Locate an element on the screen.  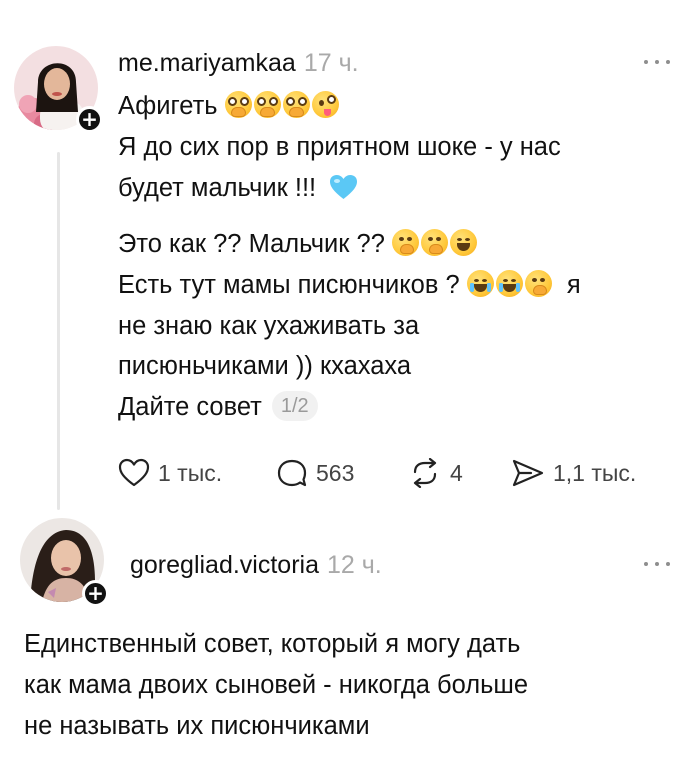
comment-line: Есть тут мамы писюнчиков ? я is located at coordinates (349, 285).